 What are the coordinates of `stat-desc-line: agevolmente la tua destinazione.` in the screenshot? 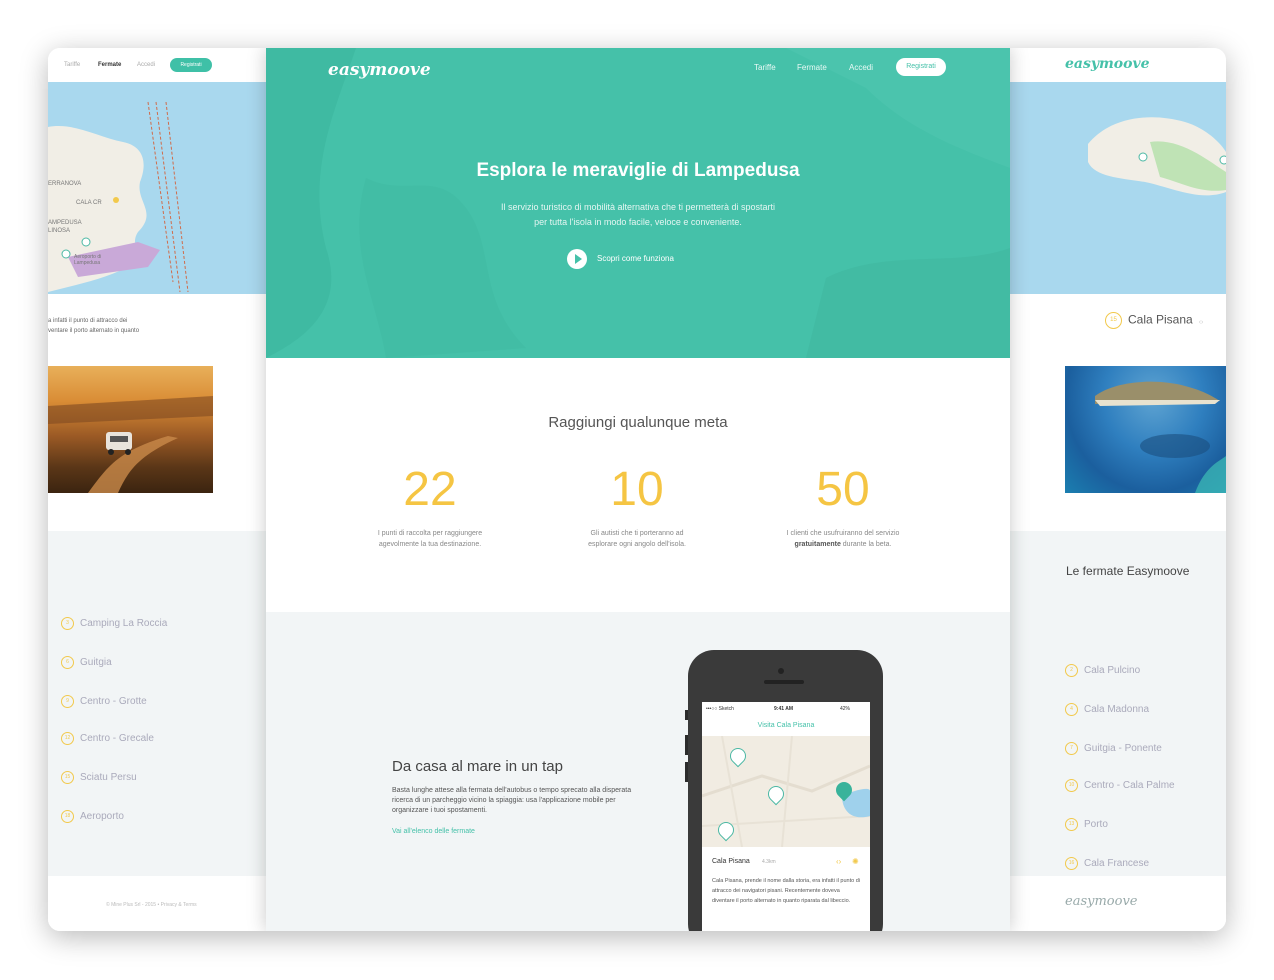 It's located at (430, 544).